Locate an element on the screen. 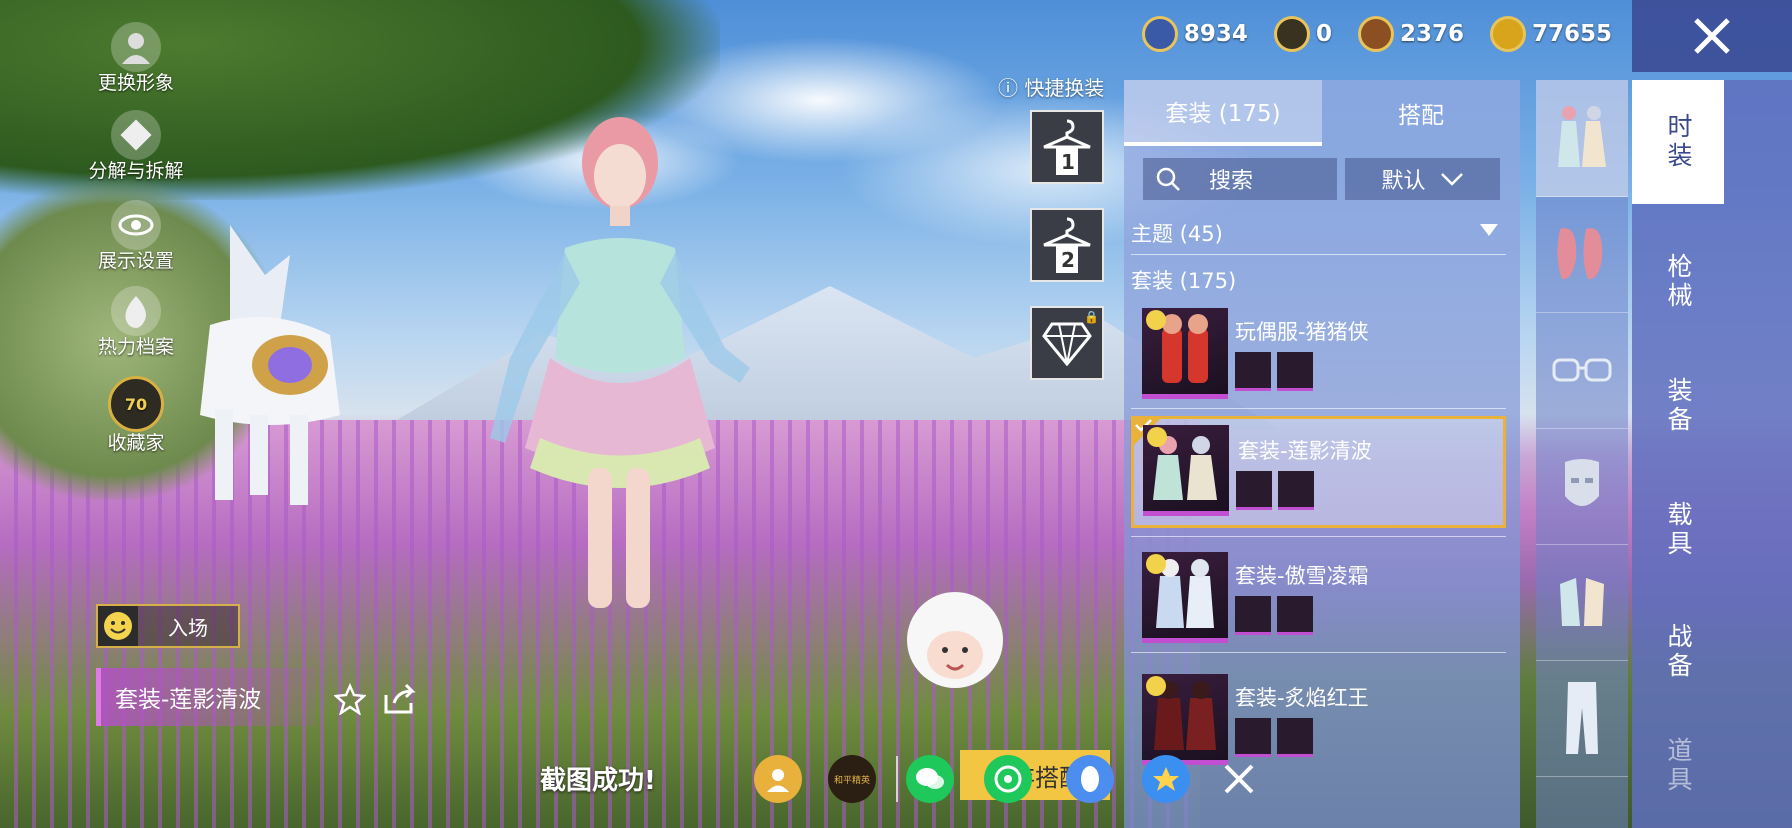 This screenshot has height=828, width=1792. currency-bar: 8934 0 2376 77655 is located at coordinates (1376, 34).